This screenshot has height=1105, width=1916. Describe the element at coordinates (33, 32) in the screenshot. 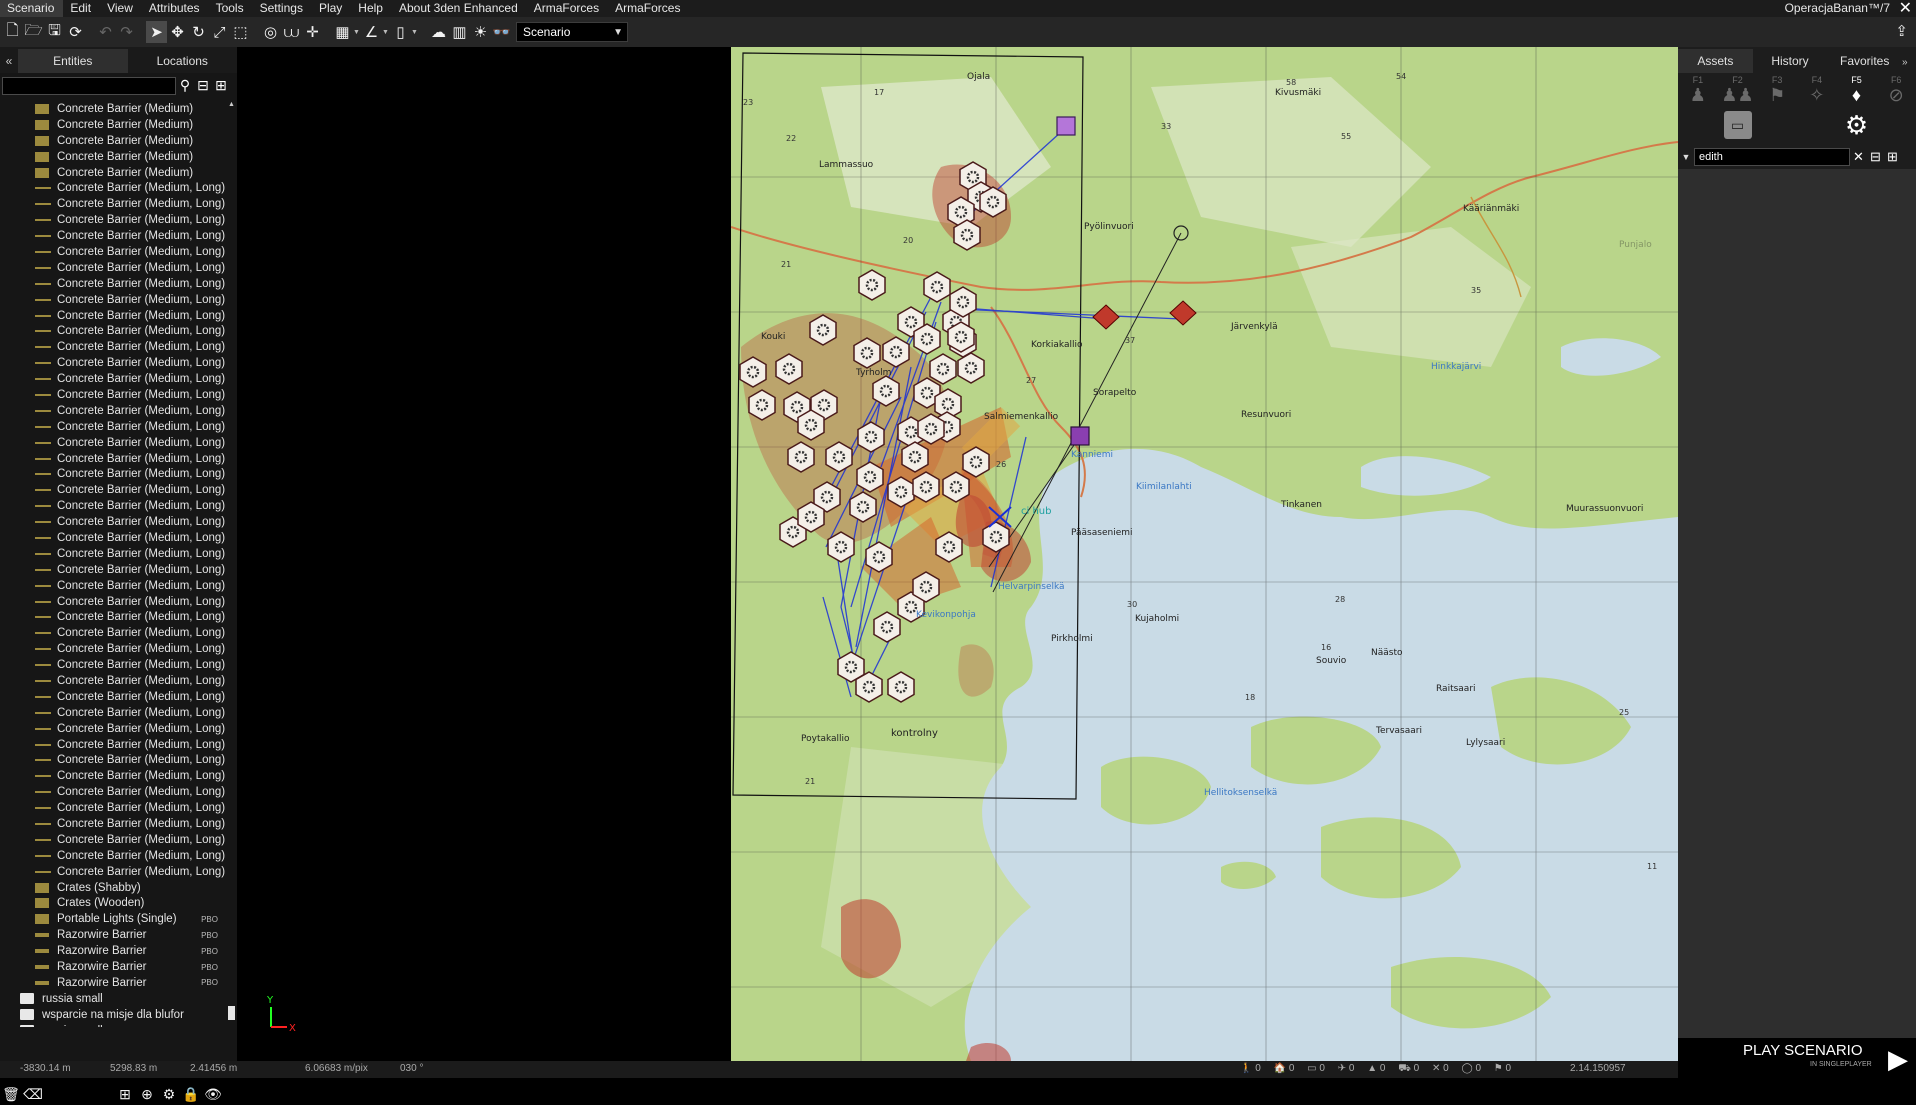

I see `open-folder-icon: 🗁` at that location.